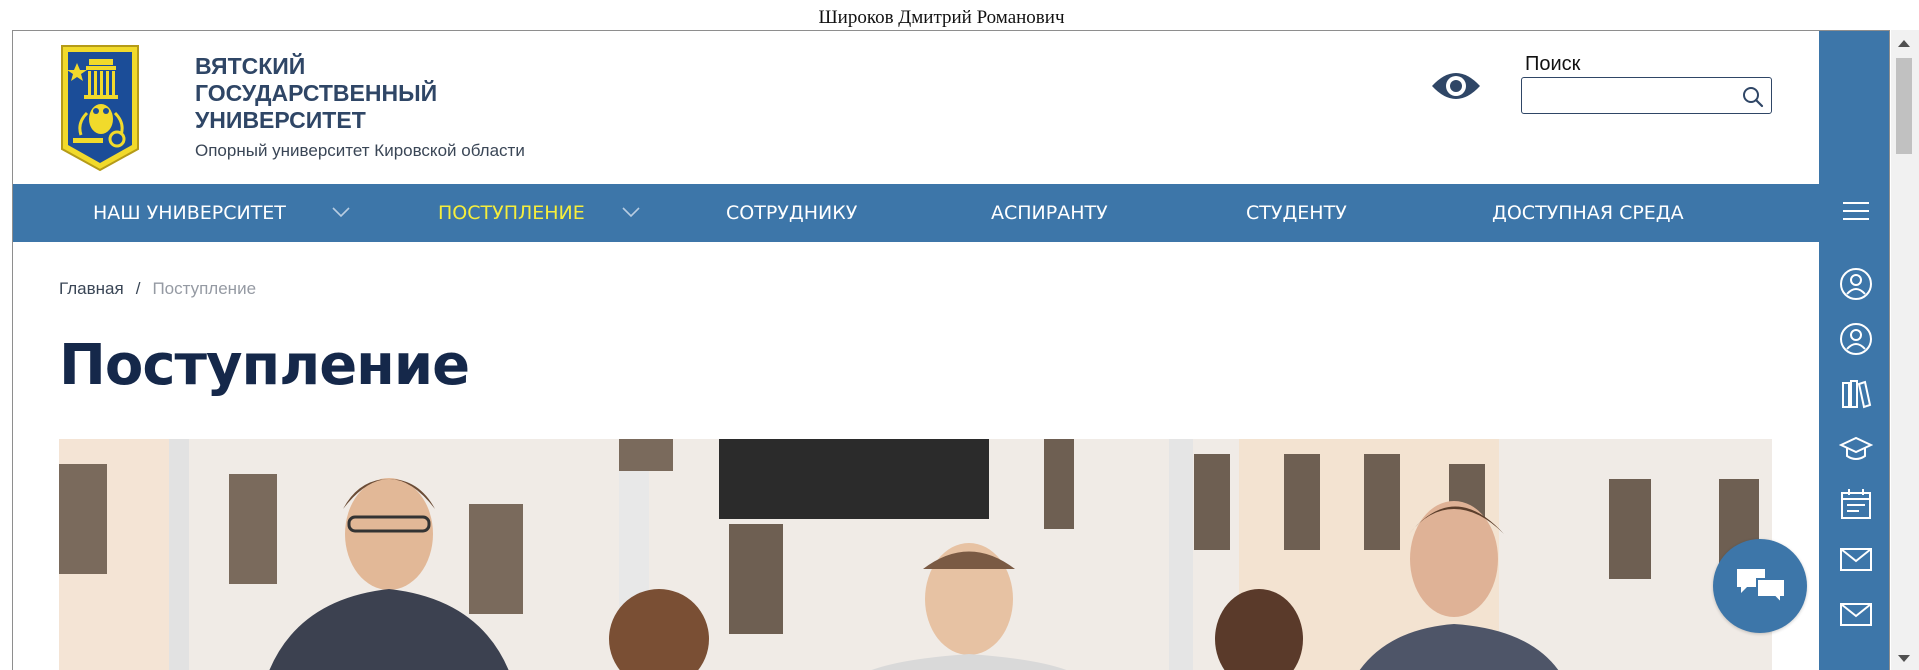  Describe the element at coordinates (1904, 106) in the screenshot. I see `scrollbar-thumb` at that location.